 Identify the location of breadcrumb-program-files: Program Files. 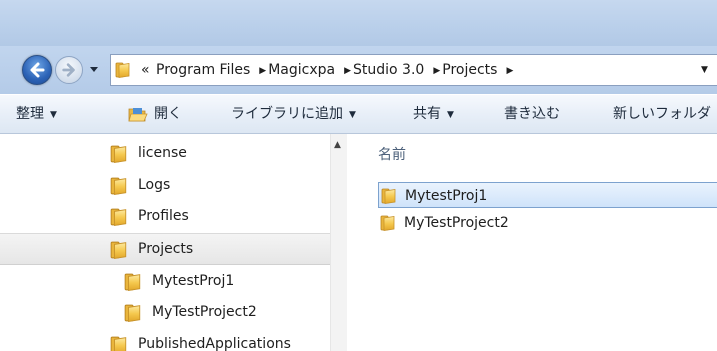
(203, 70).